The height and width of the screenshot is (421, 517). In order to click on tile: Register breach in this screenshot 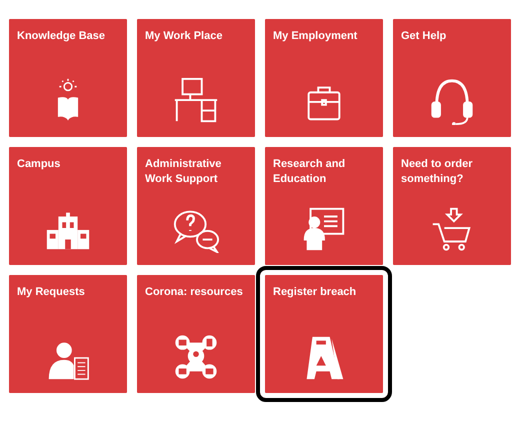, I will do `click(324, 334)`.